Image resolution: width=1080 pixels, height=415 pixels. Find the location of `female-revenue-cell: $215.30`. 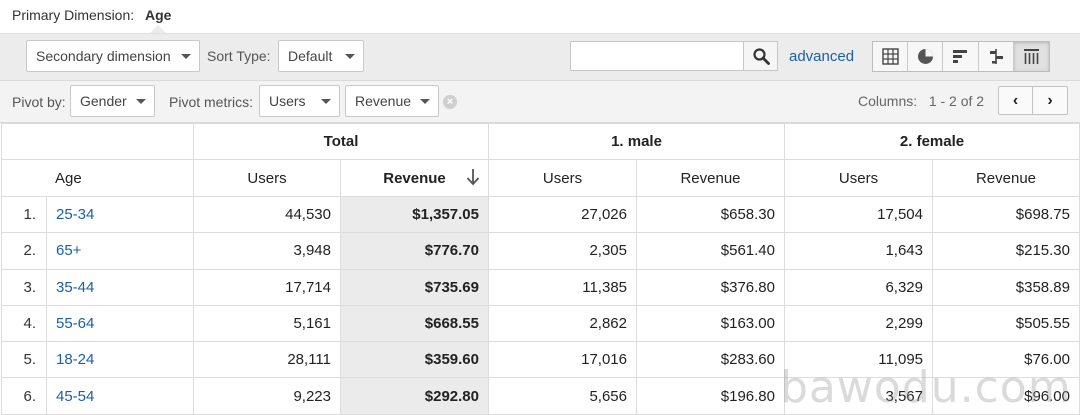

female-revenue-cell: $215.30 is located at coordinates (1006, 251).